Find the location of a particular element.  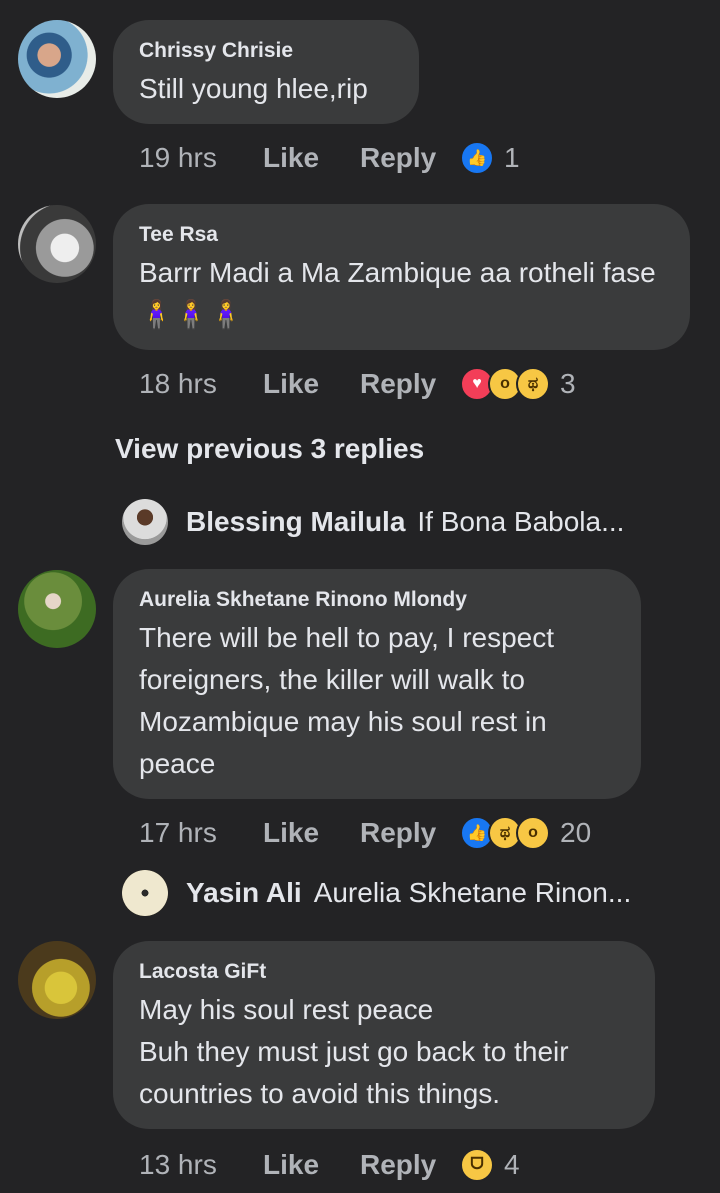

reaction-summary: ᗜ 4 is located at coordinates (490, 1165).